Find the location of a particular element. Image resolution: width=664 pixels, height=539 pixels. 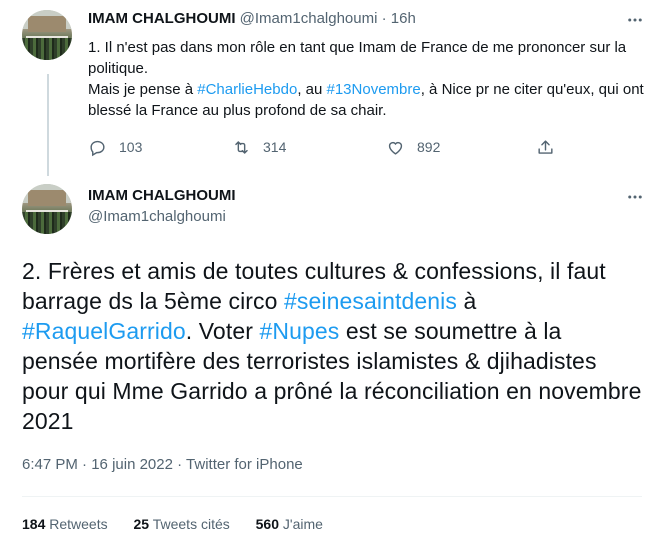

engagement-stats: 184 Retweets 25 Tweets cités 560 J'aime is located at coordinates (183, 524).